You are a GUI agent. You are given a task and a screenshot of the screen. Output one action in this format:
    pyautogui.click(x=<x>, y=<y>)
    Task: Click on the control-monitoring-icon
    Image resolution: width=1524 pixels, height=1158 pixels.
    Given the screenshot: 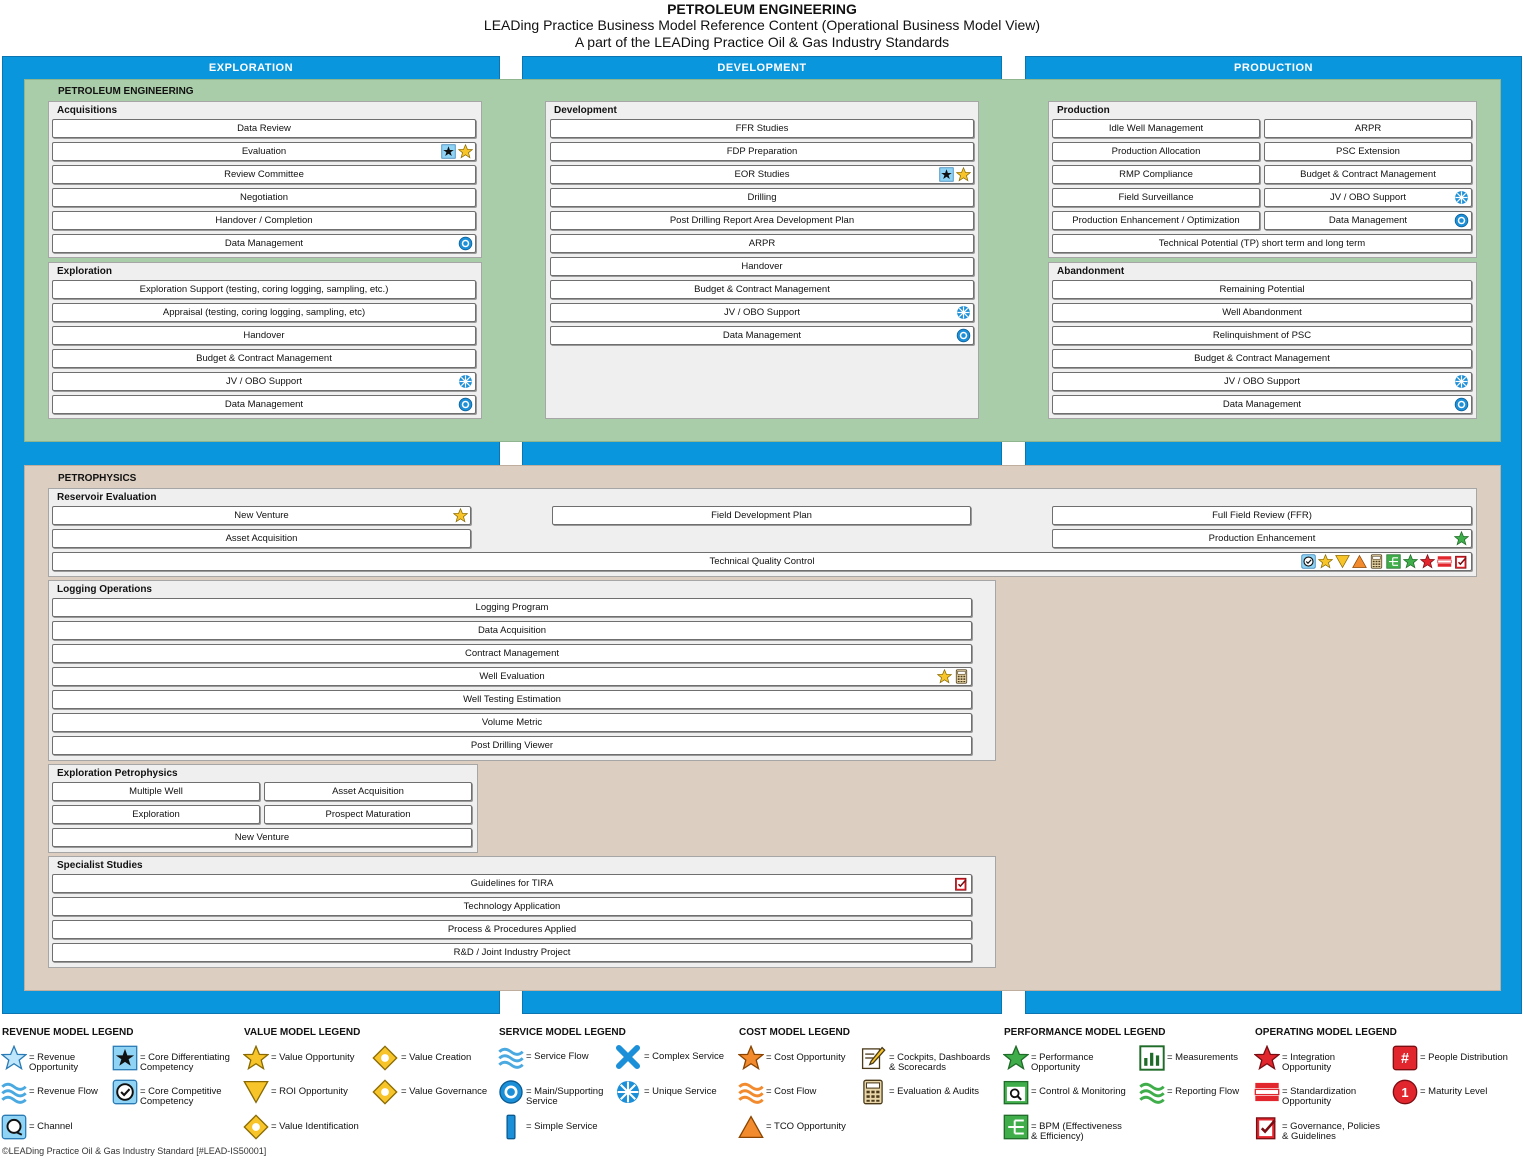 What is the action you would take?
    pyautogui.click(x=1016, y=1092)
    